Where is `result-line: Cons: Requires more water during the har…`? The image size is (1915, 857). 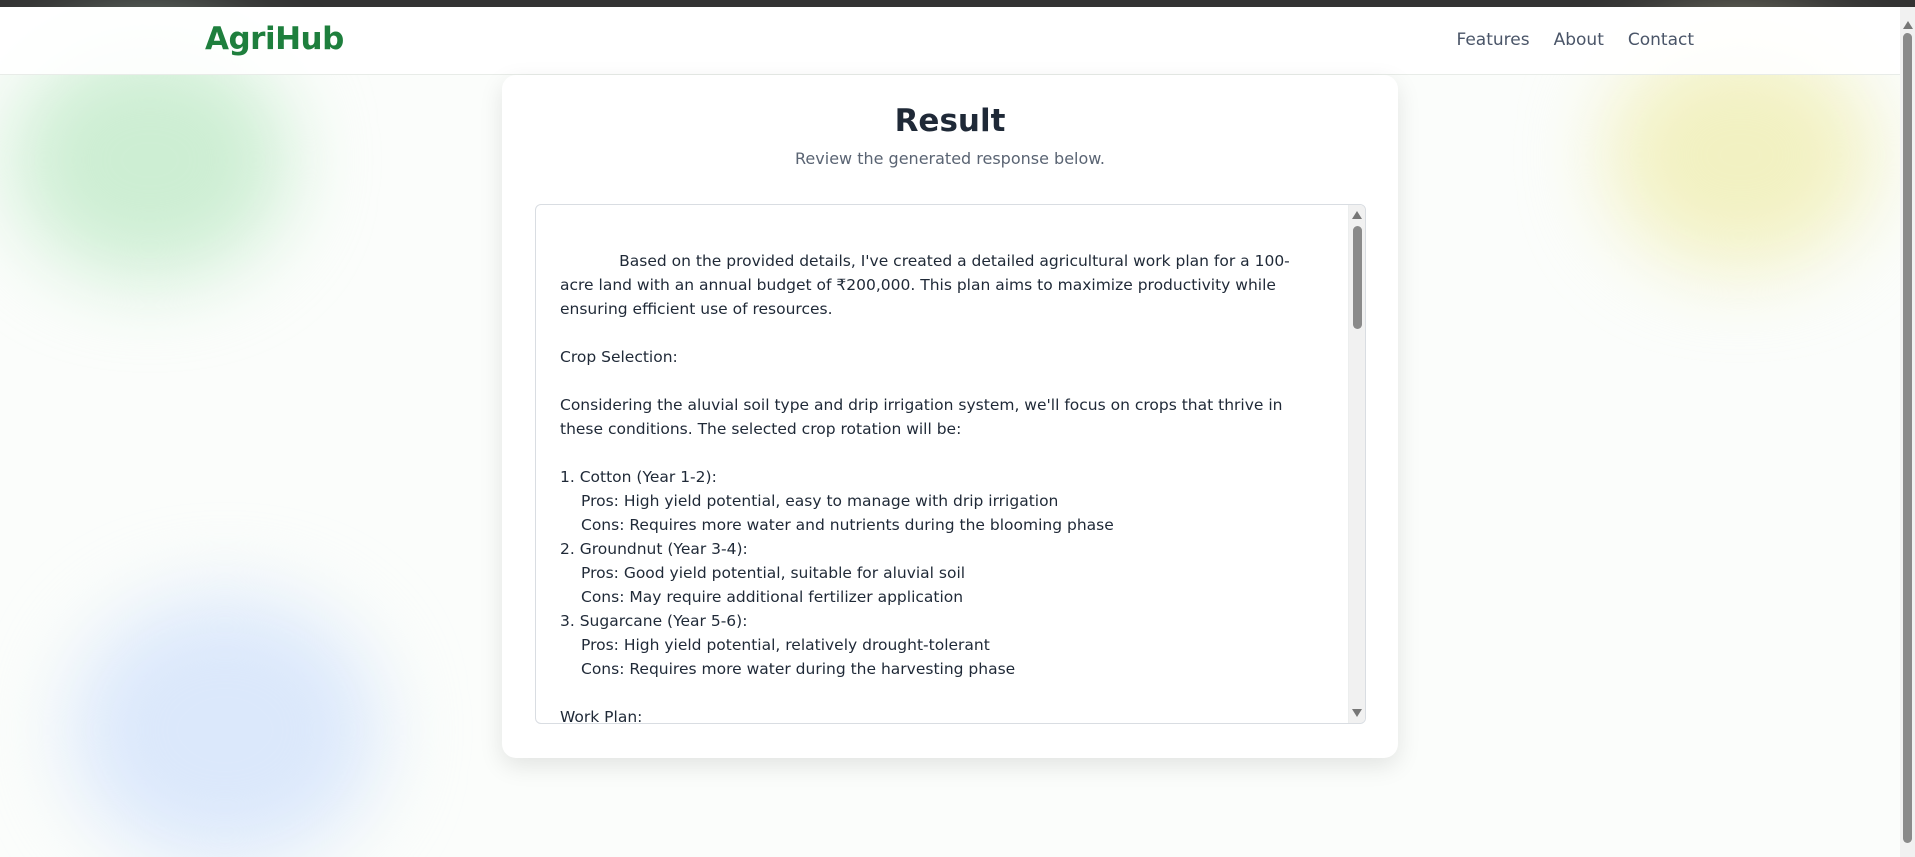
result-line: Cons: Requires more water during the har… is located at coordinates (798, 669).